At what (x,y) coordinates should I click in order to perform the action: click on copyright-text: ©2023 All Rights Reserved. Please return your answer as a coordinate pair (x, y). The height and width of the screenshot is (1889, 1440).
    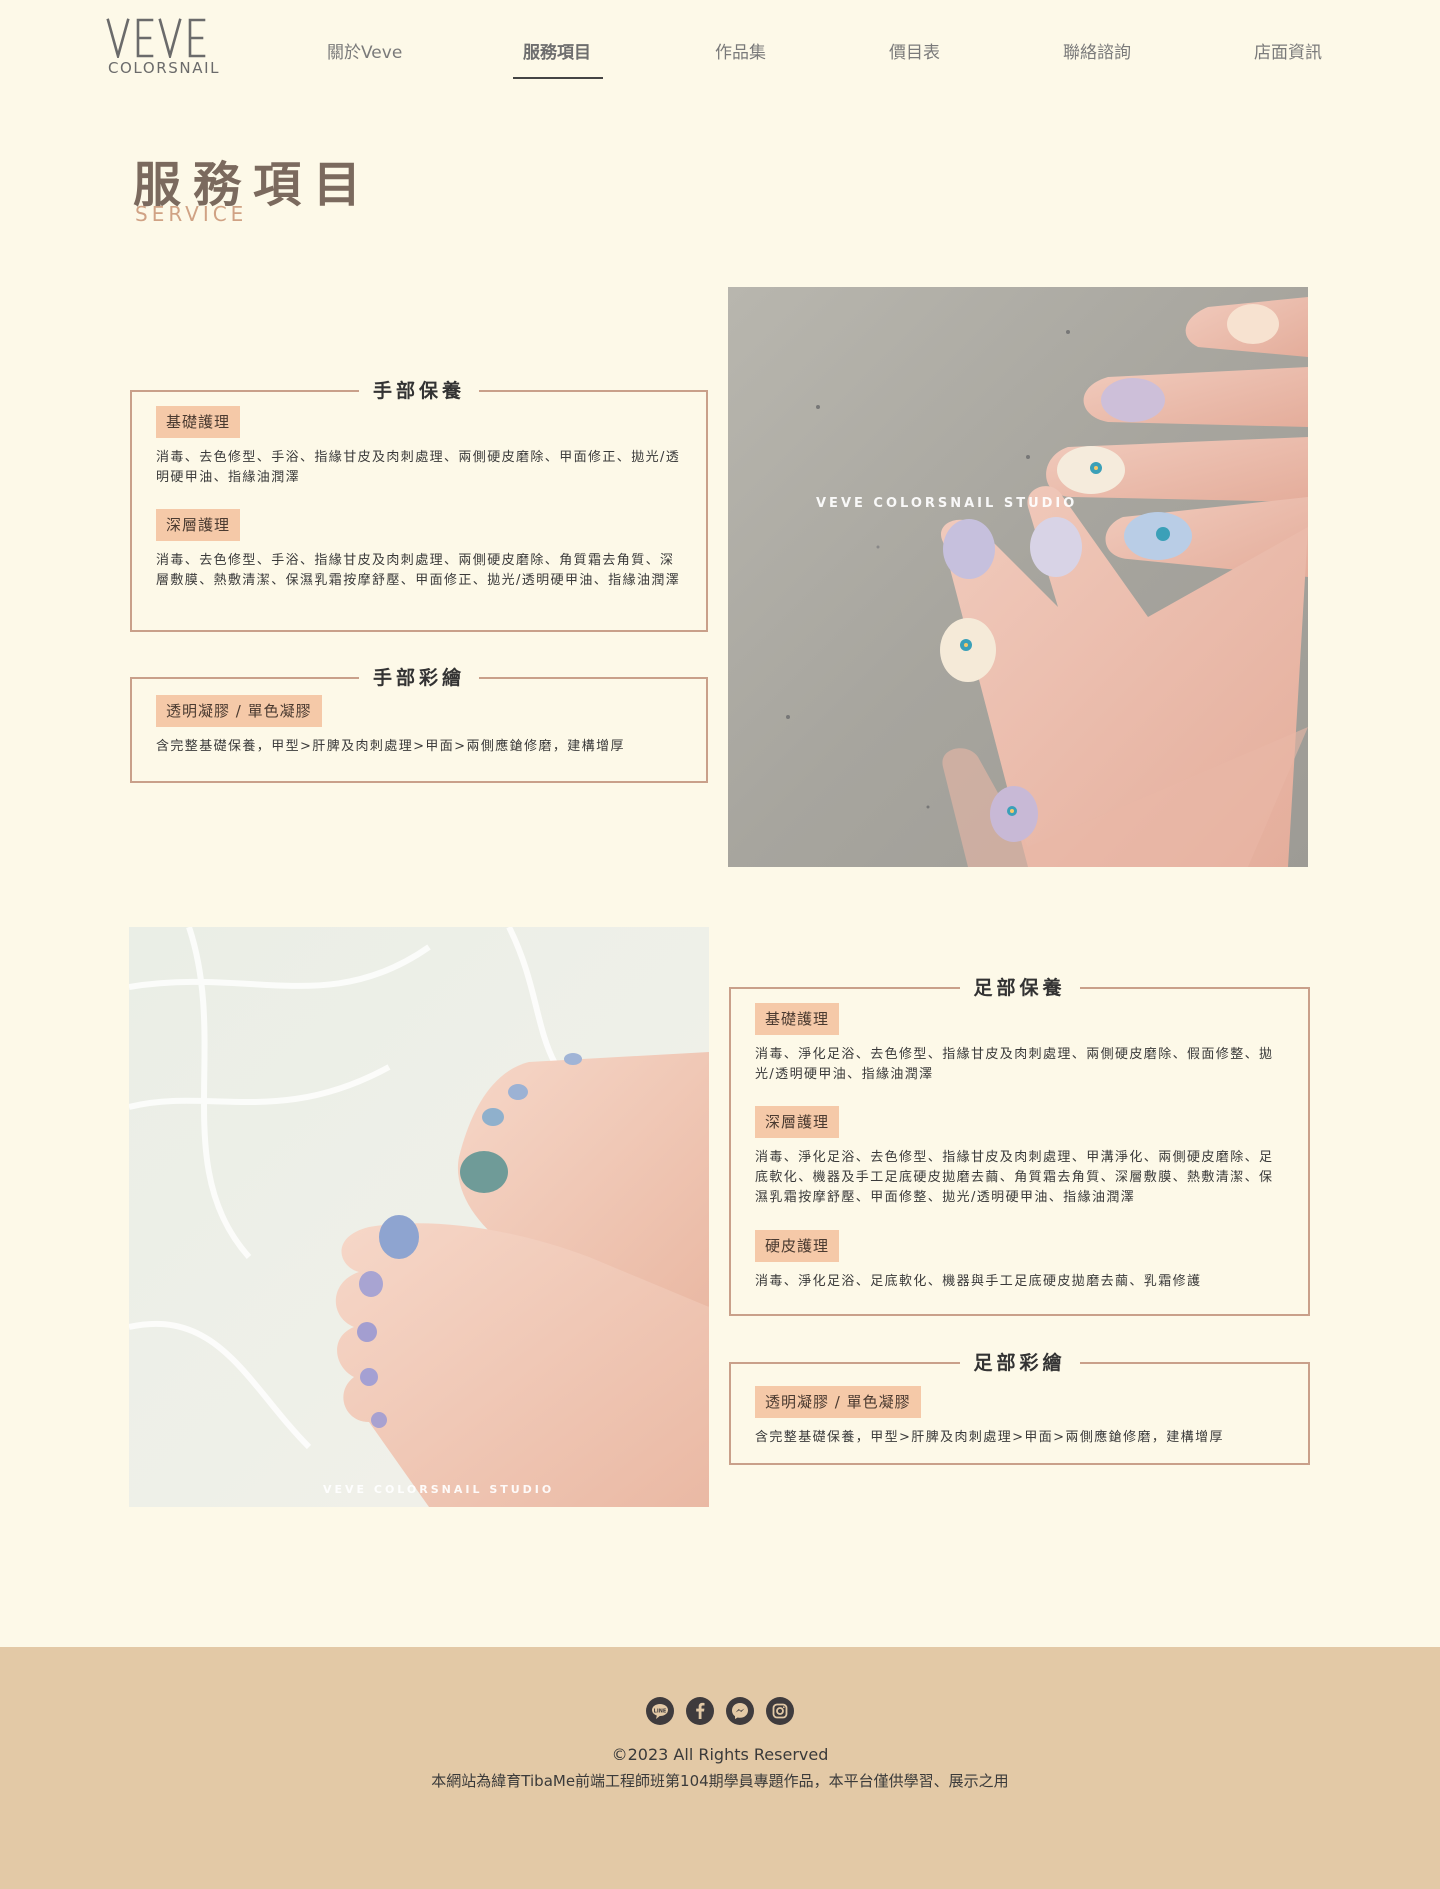
    Looking at the image, I should click on (720, 1754).